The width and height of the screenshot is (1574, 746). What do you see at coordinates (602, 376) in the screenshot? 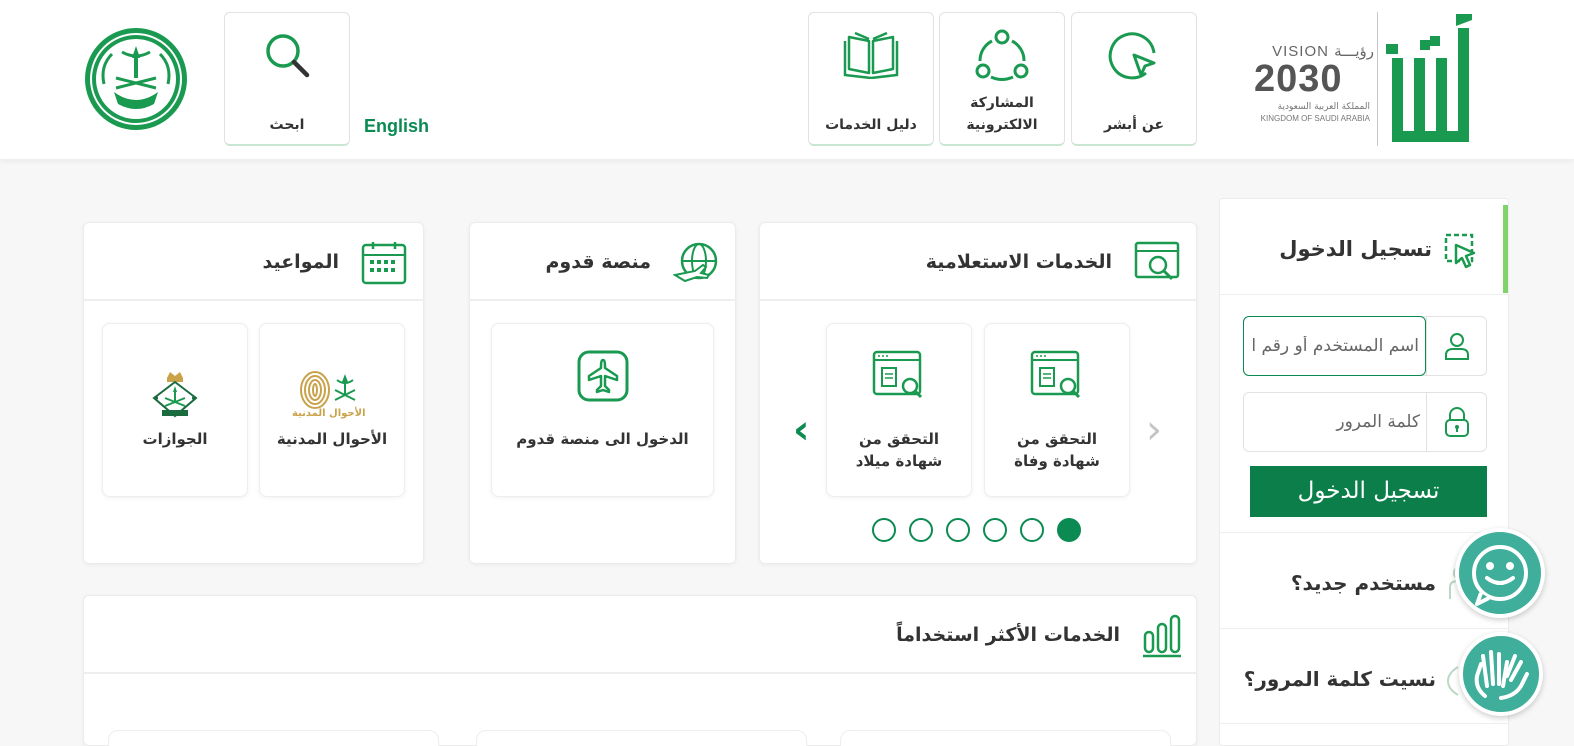
I see `airplane-icon` at bounding box center [602, 376].